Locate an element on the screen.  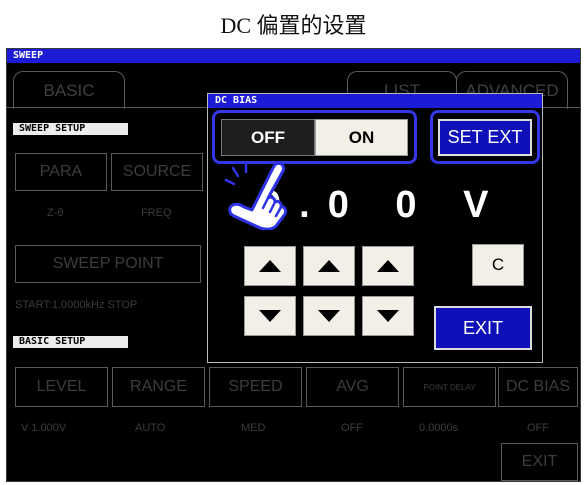
digit2-down-button is located at coordinates (329, 316).